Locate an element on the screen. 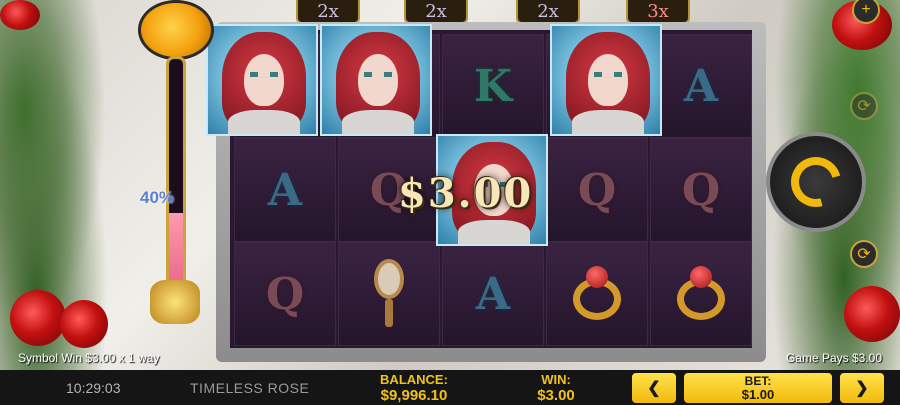 The image size is (900, 405). multiplier-badge-1: 2x is located at coordinates (328, 12).